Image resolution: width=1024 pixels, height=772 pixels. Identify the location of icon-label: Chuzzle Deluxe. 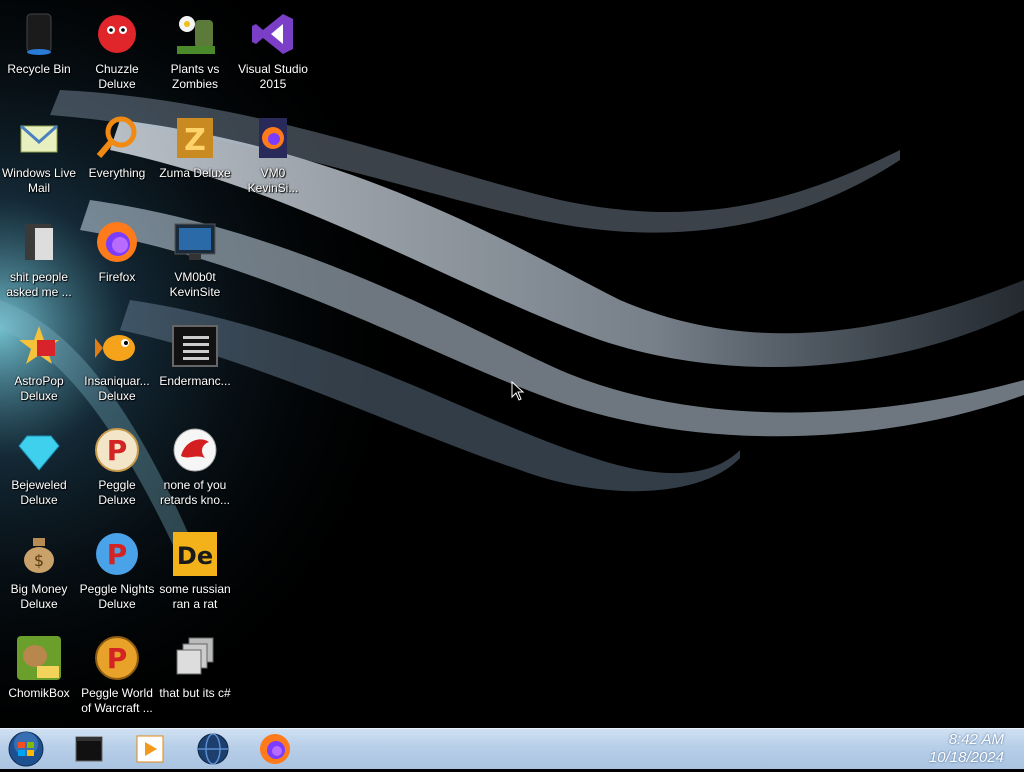
(117, 76).